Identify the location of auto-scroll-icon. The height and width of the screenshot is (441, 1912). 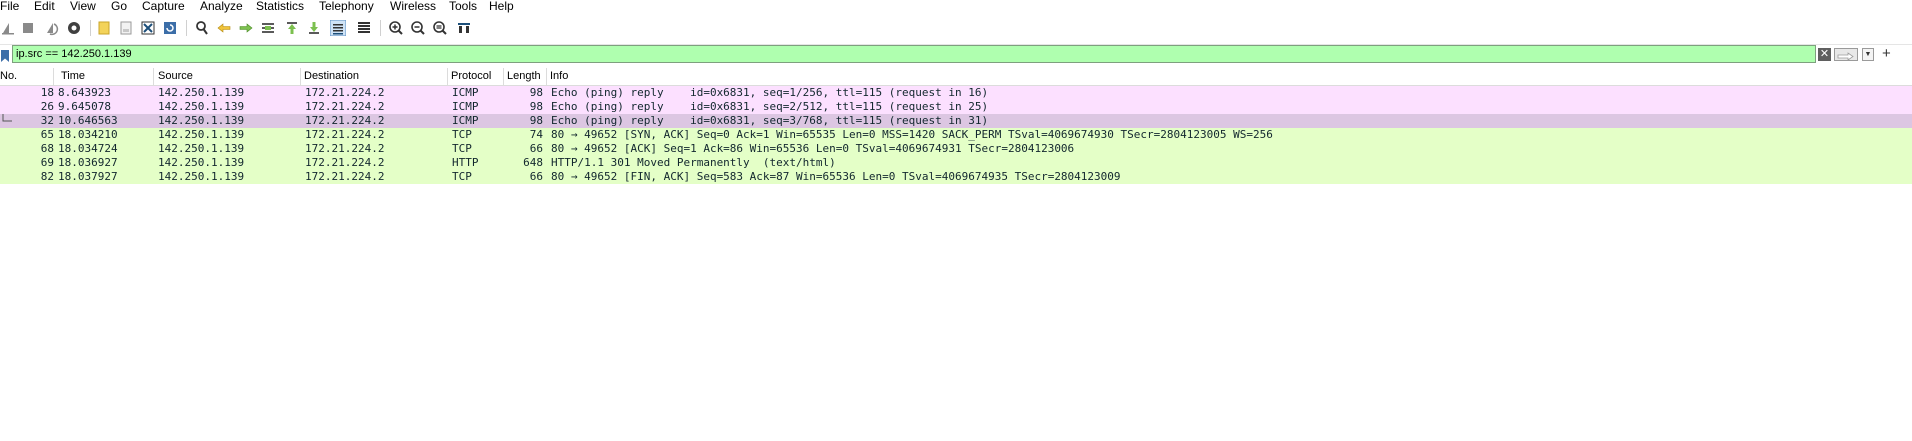
(338, 28).